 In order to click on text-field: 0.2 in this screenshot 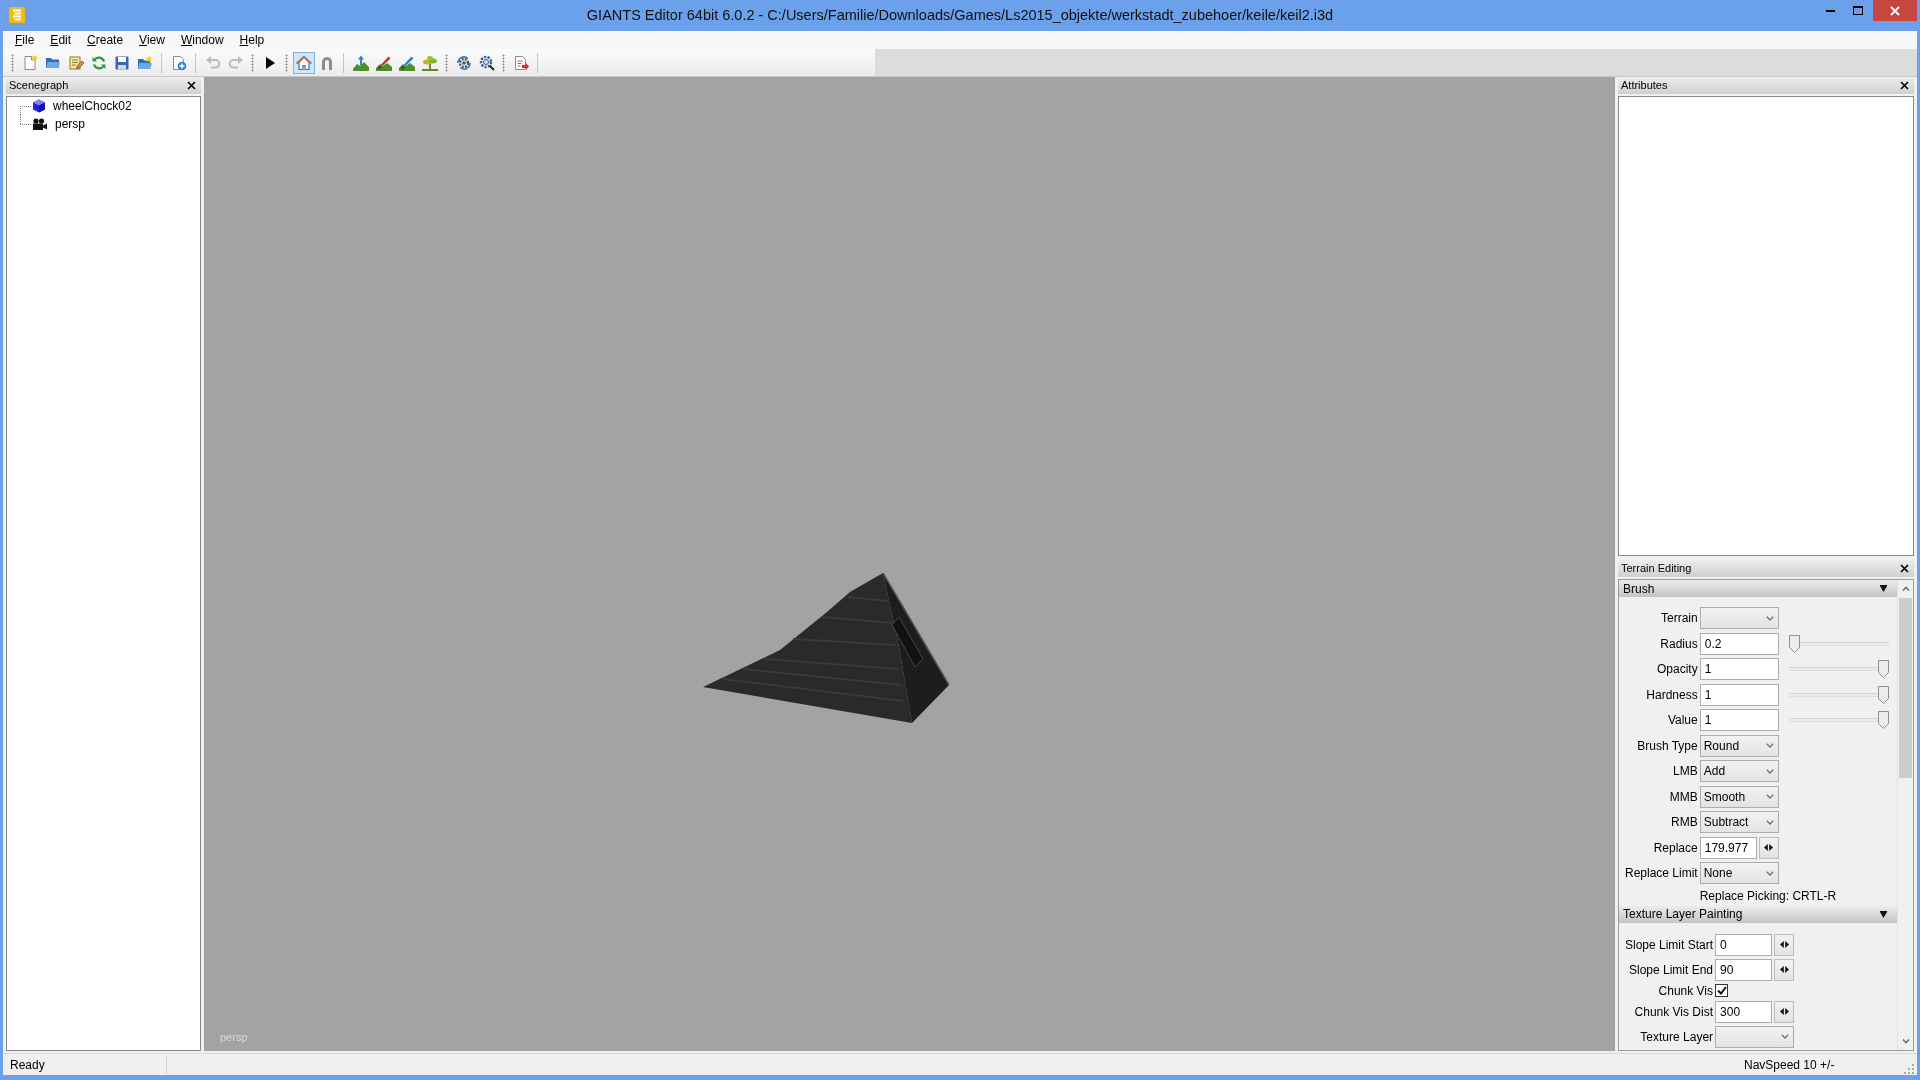, I will do `click(1739, 643)`.